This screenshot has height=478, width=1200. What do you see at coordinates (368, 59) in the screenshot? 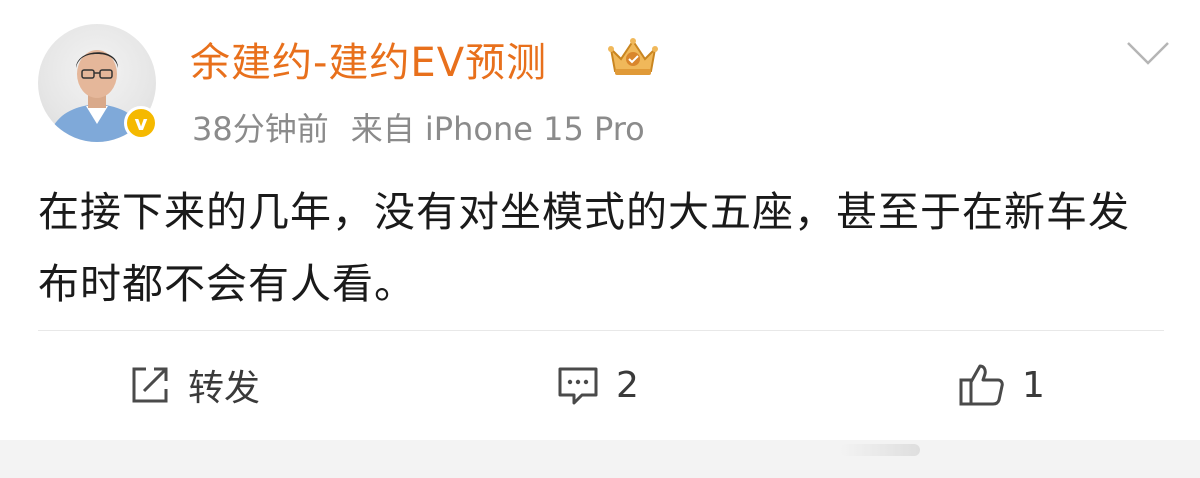
I see `author-name: 余建约-建约EV预测` at bounding box center [368, 59].